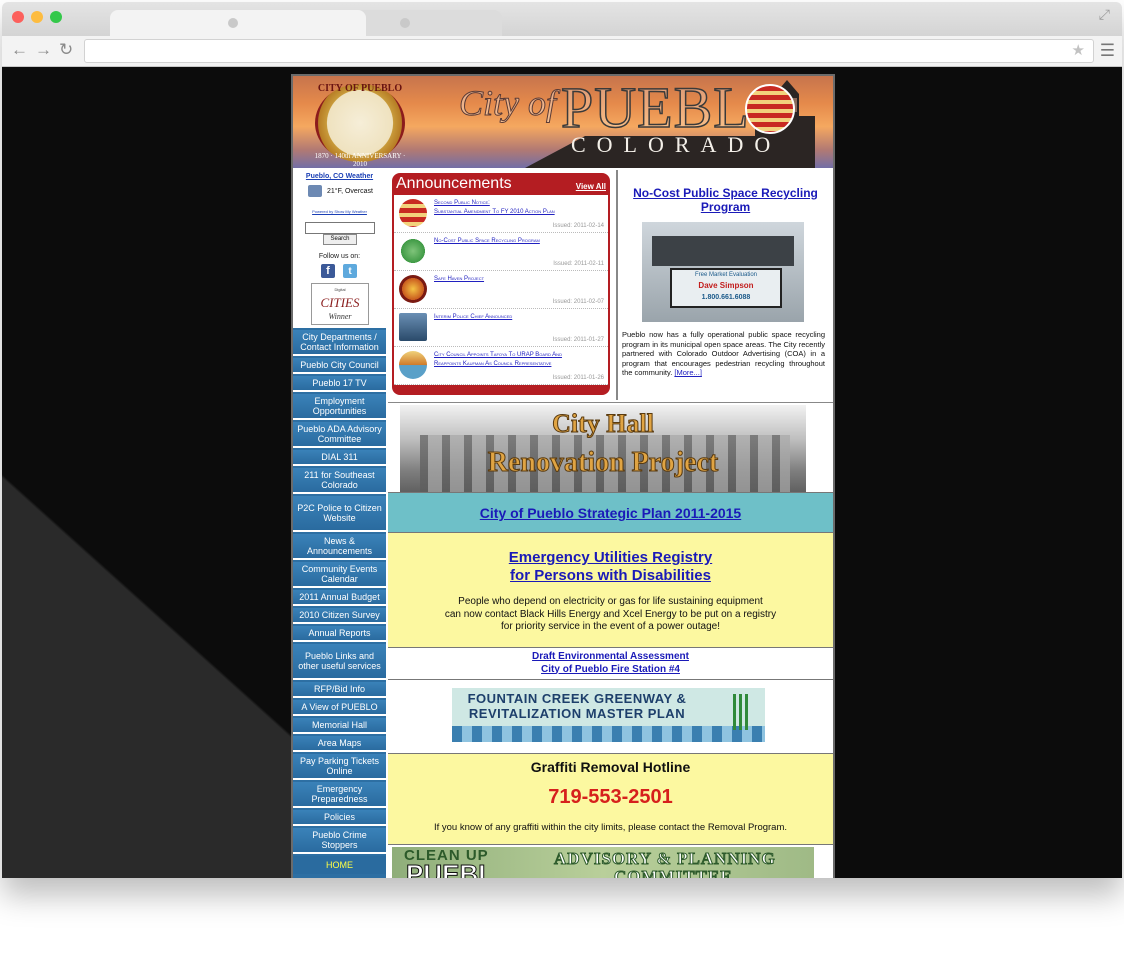 This screenshot has width=1124, height=980. What do you see at coordinates (19, 50) in the screenshot?
I see `back-arrow-icon: ←` at bounding box center [19, 50].